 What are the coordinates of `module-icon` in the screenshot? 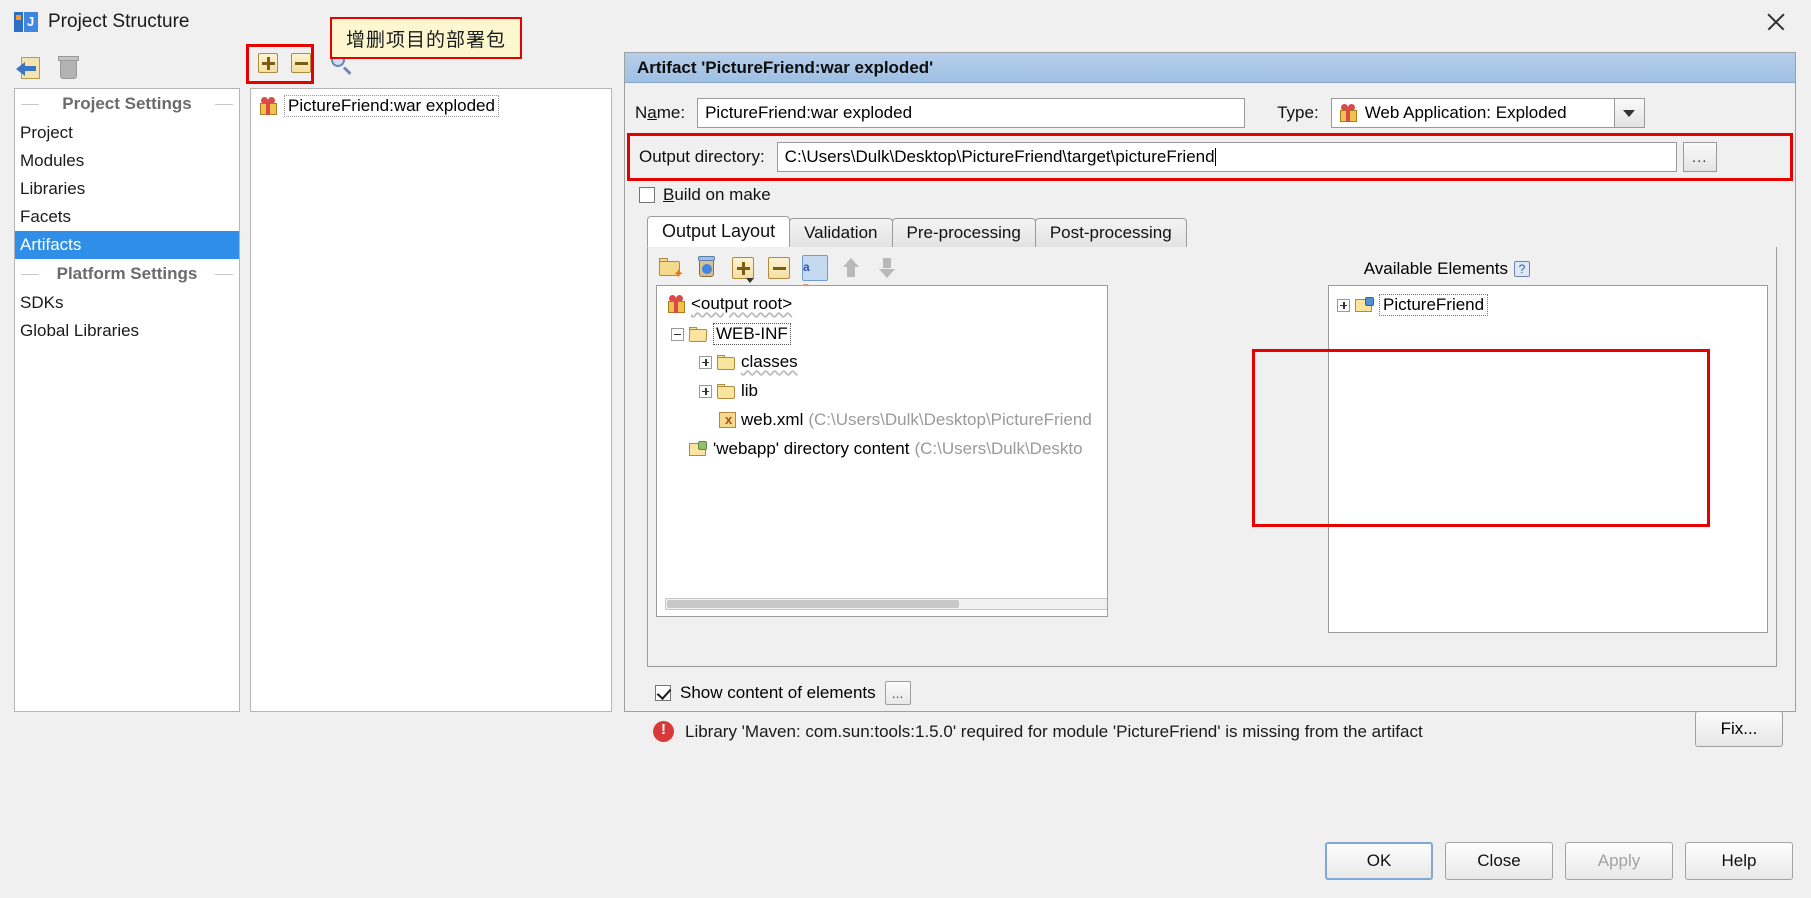 It's located at (1364, 305).